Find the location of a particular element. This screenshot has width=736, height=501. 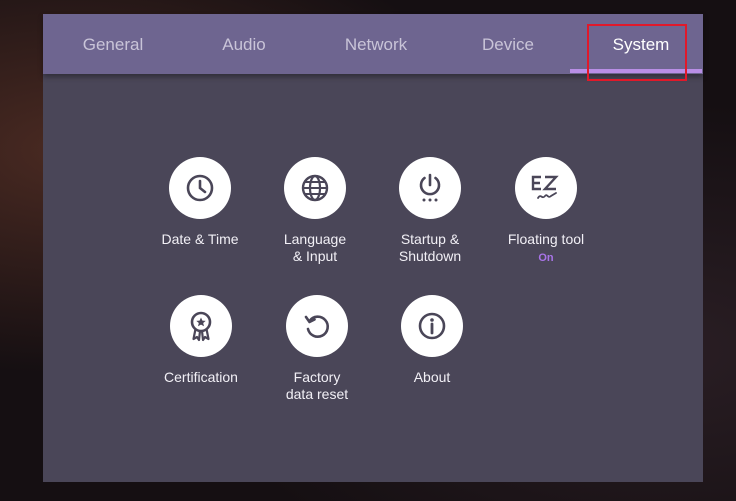

power-icon is located at coordinates (430, 188).